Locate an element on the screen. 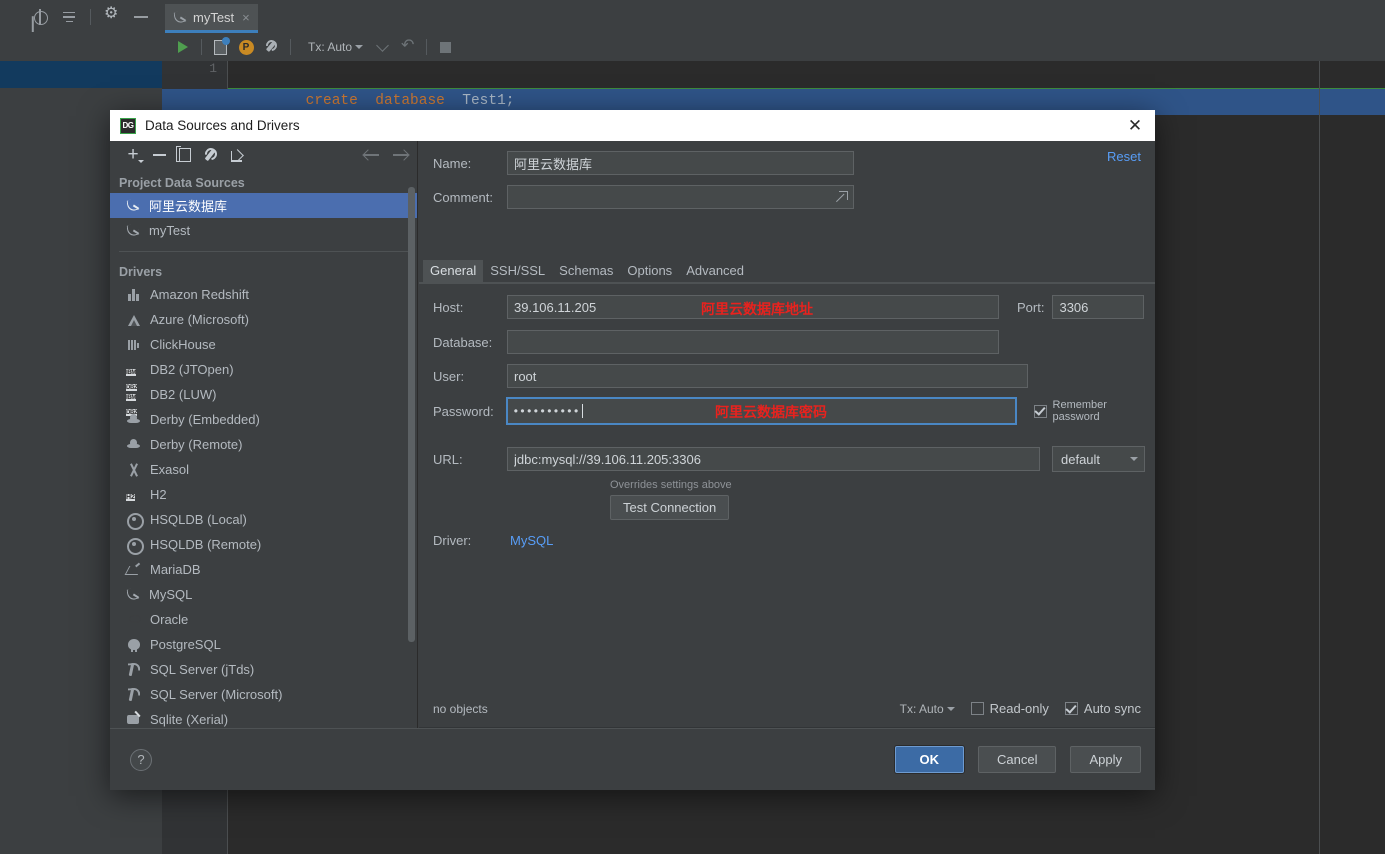  tx-mode-label: Tx: Auto is located at coordinates (330, 47).